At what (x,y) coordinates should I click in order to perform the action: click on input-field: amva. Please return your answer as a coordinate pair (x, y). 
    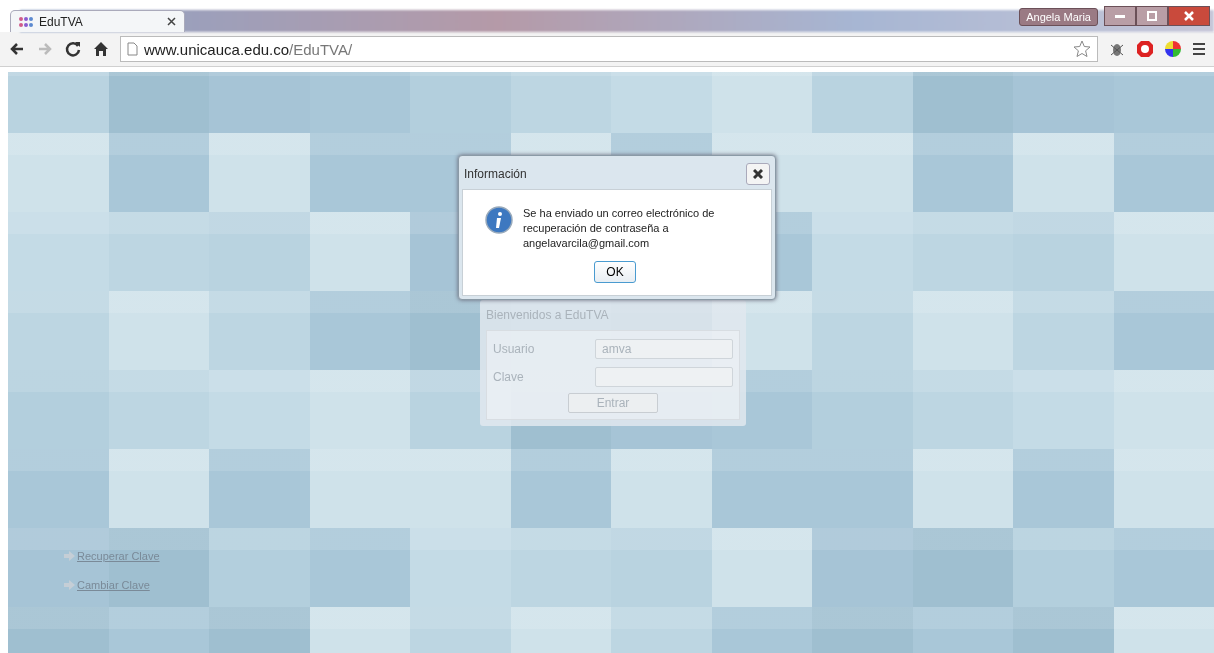
    Looking at the image, I should click on (664, 349).